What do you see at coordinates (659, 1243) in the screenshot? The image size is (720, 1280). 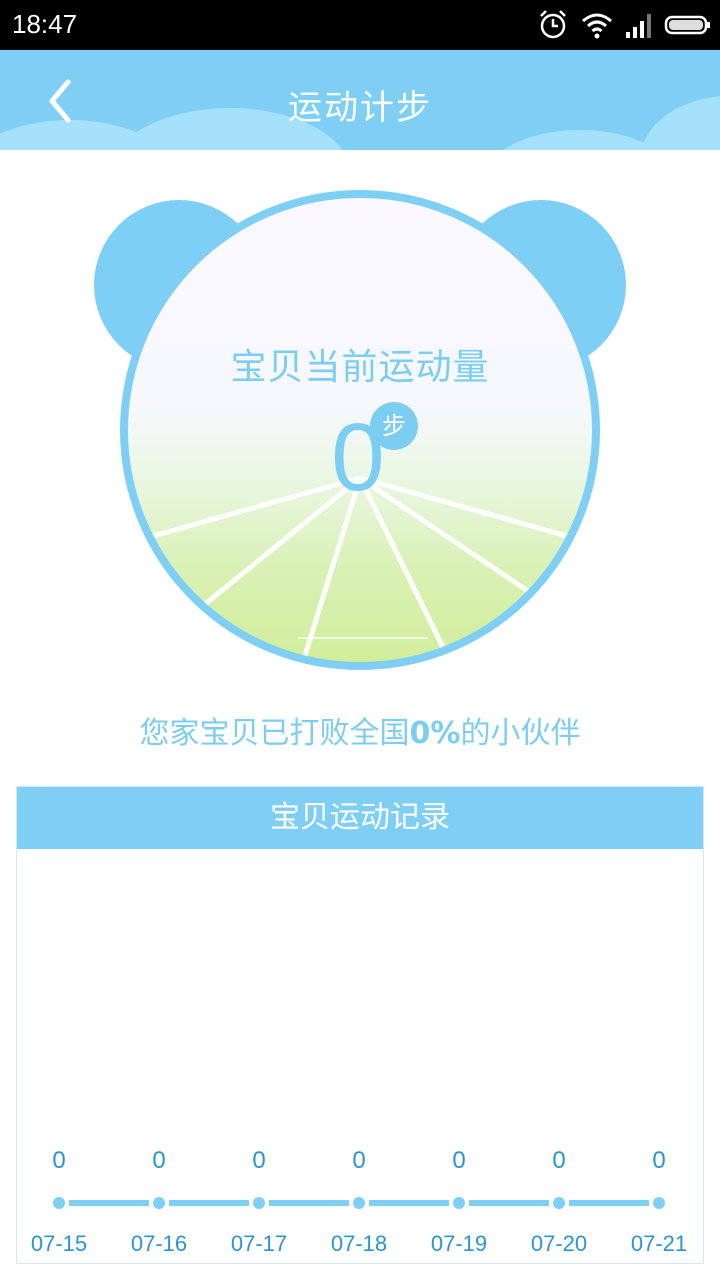 I see `daily-date-label: 07-21` at bounding box center [659, 1243].